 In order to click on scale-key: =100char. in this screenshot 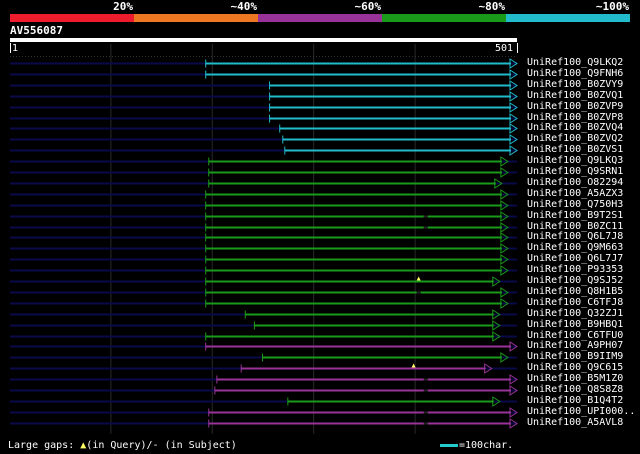, I will do `click(476, 445)`.